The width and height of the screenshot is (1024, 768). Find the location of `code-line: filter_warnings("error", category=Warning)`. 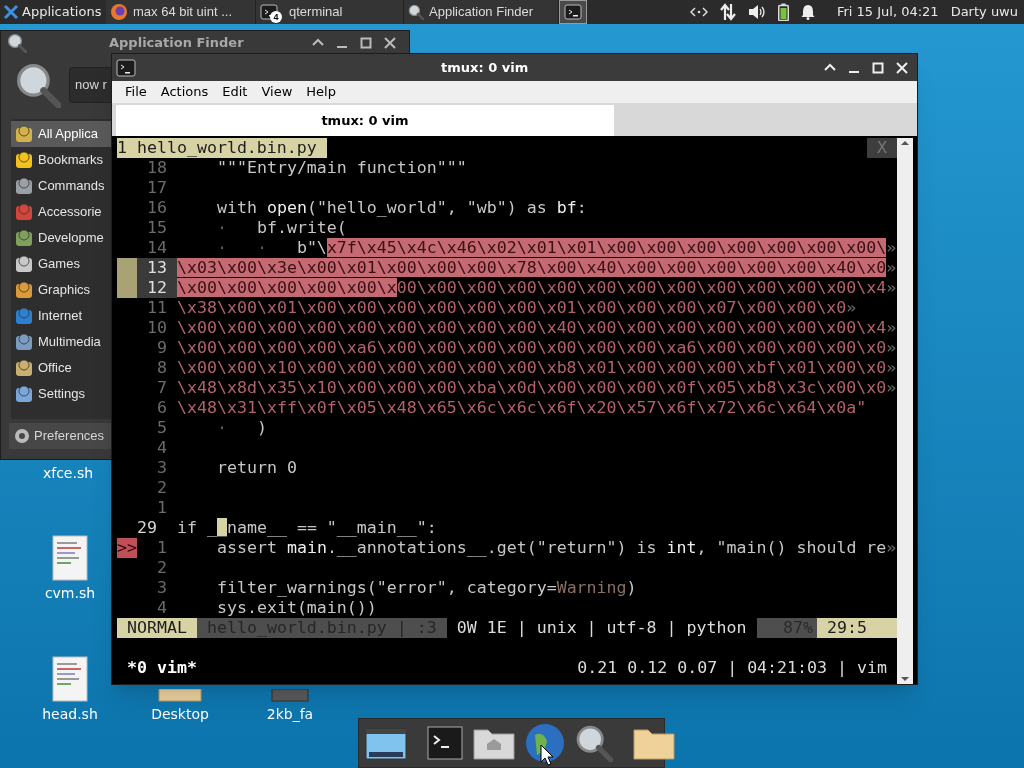

code-line: filter_warnings("error", category=Warning) is located at coordinates (426, 588).